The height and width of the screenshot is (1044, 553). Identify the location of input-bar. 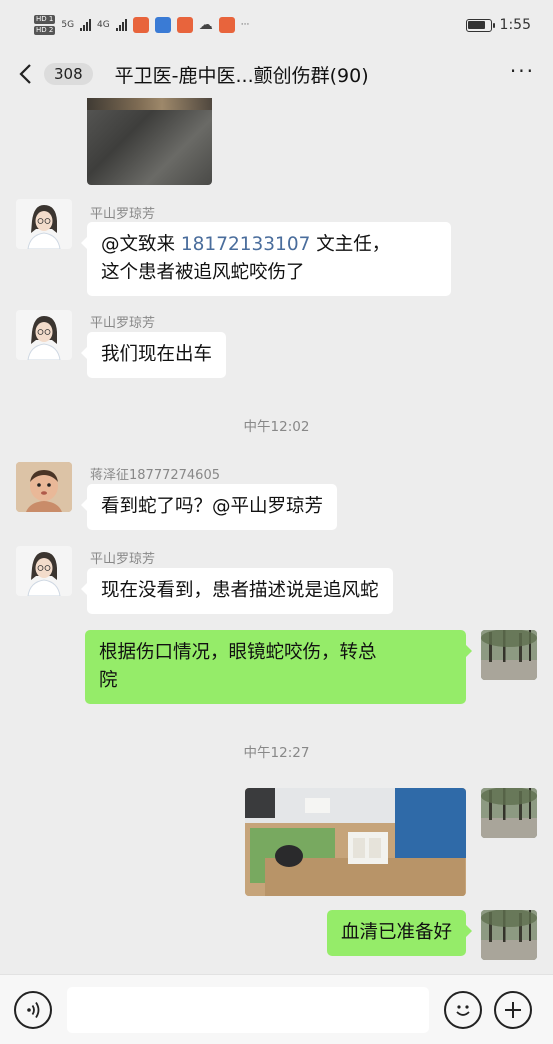
(276, 1009).